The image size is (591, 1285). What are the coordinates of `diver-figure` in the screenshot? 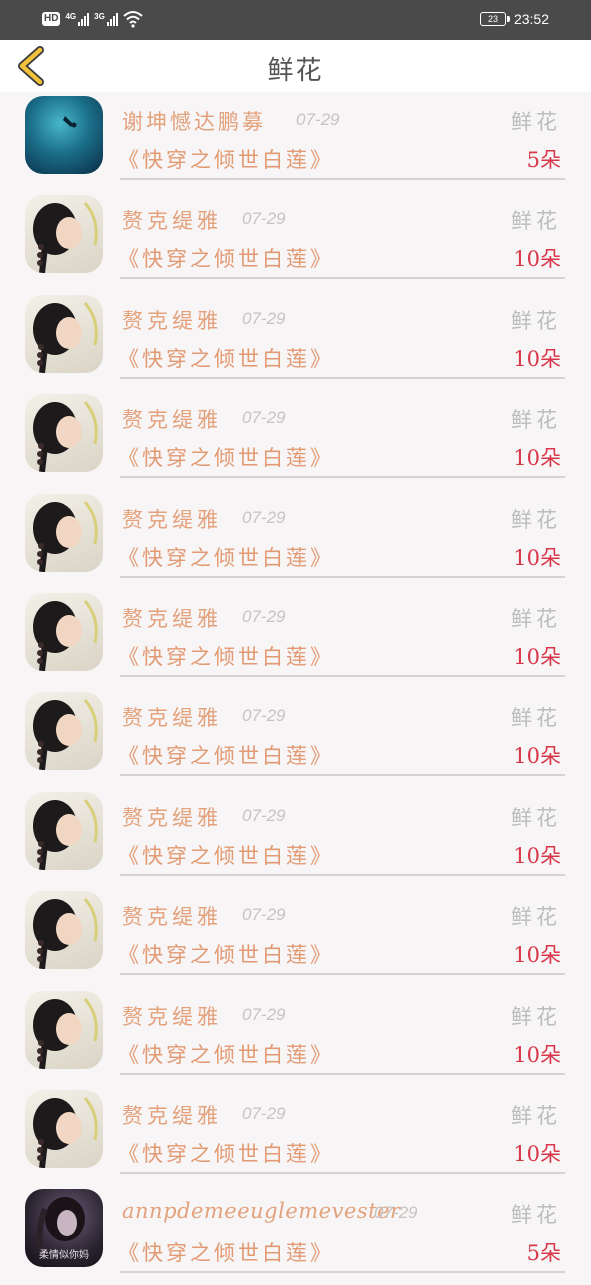 It's located at (70, 122).